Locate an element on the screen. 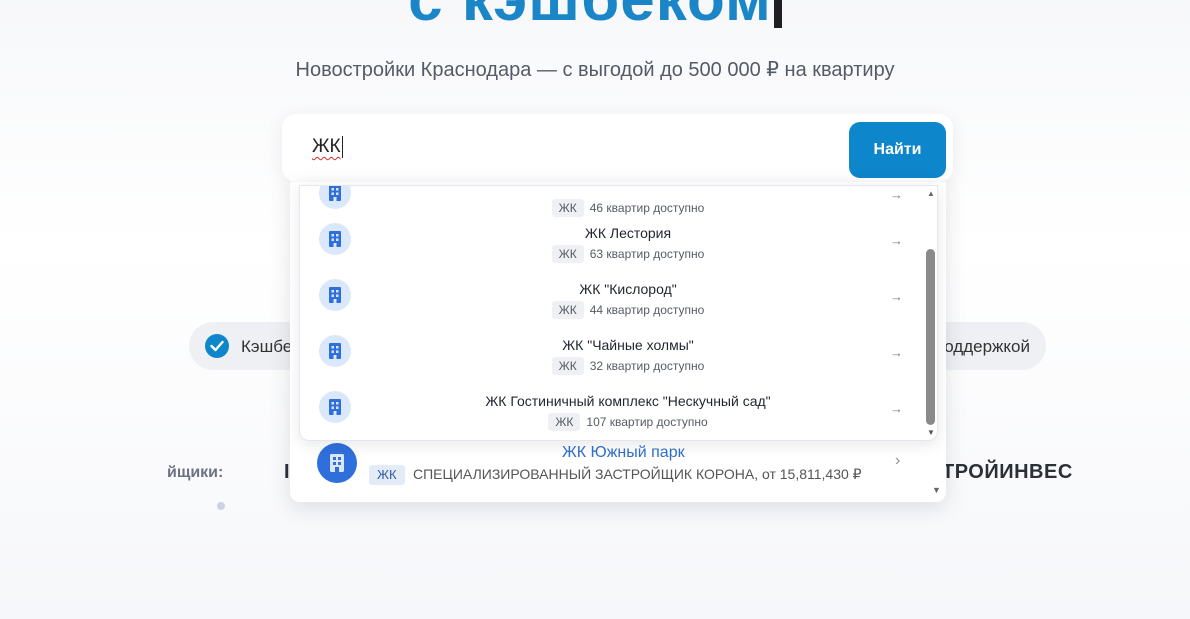 The width and height of the screenshot is (1190, 619). hero-title: с кэшбеком is located at coordinates (595, 17).